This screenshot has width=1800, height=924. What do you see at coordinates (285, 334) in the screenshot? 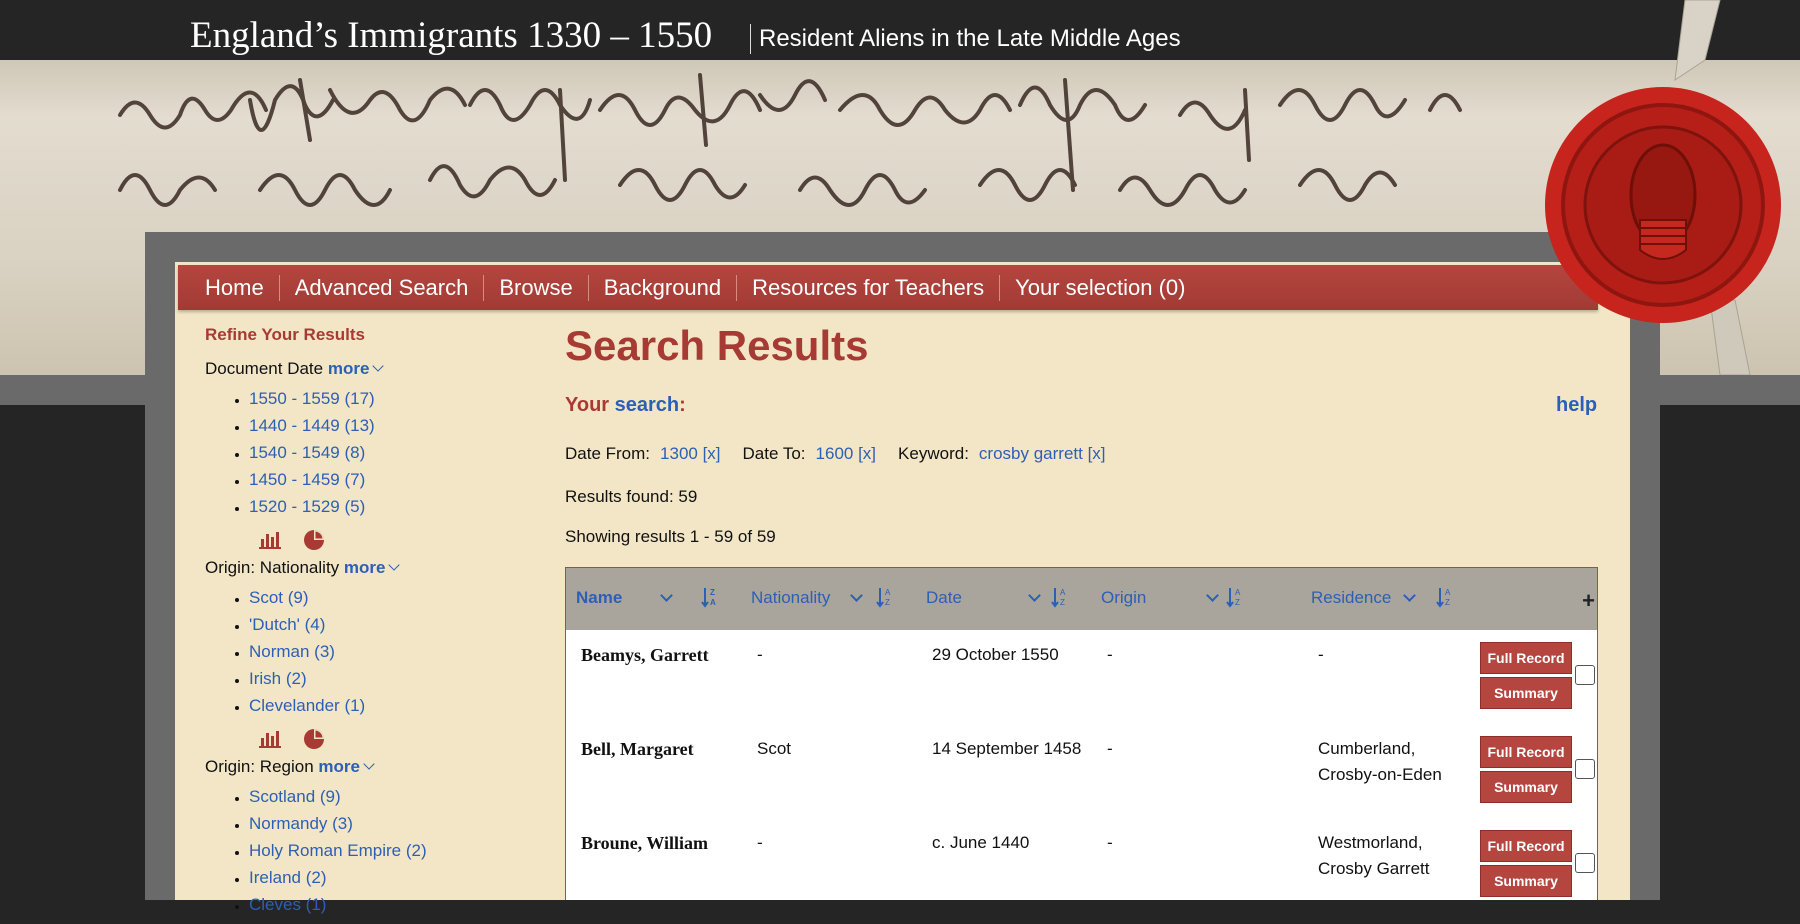
I see `refine-heading: Refine Your Results` at bounding box center [285, 334].